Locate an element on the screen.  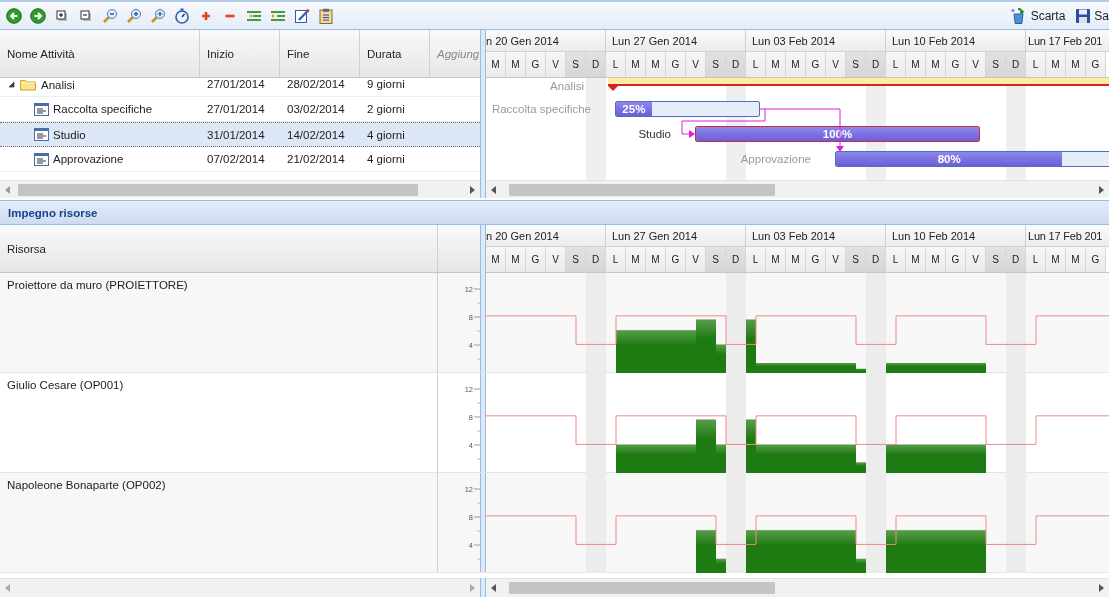
task-bar: 80% is located at coordinates (972, 159).